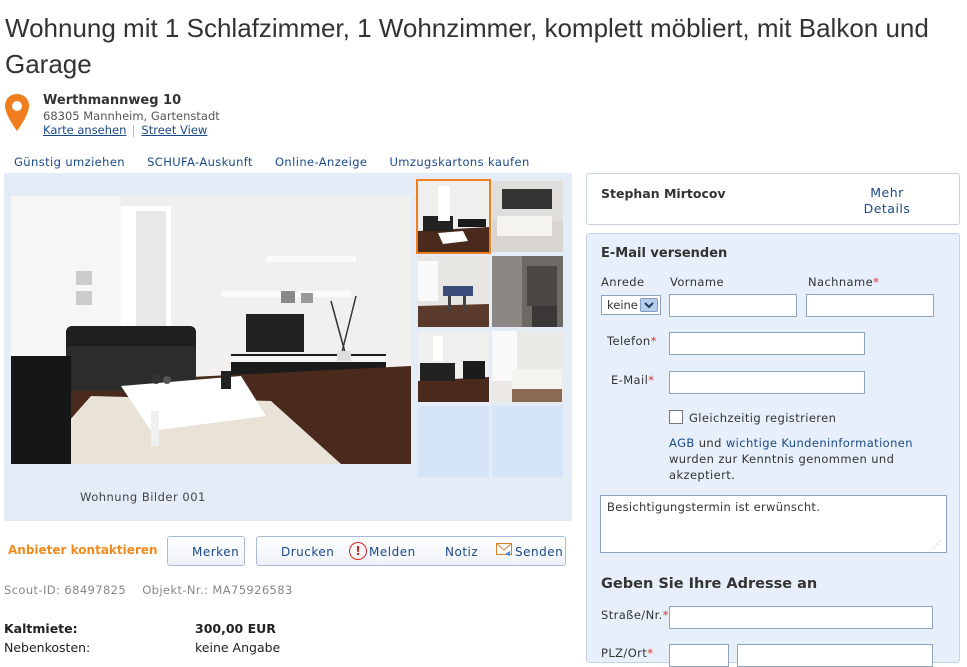 The height and width of the screenshot is (667, 967). What do you see at coordinates (200, 162) in the screenshot?
I see `link-schufa: SCHUFA-Auskunft` at bounding box center [200, 162].